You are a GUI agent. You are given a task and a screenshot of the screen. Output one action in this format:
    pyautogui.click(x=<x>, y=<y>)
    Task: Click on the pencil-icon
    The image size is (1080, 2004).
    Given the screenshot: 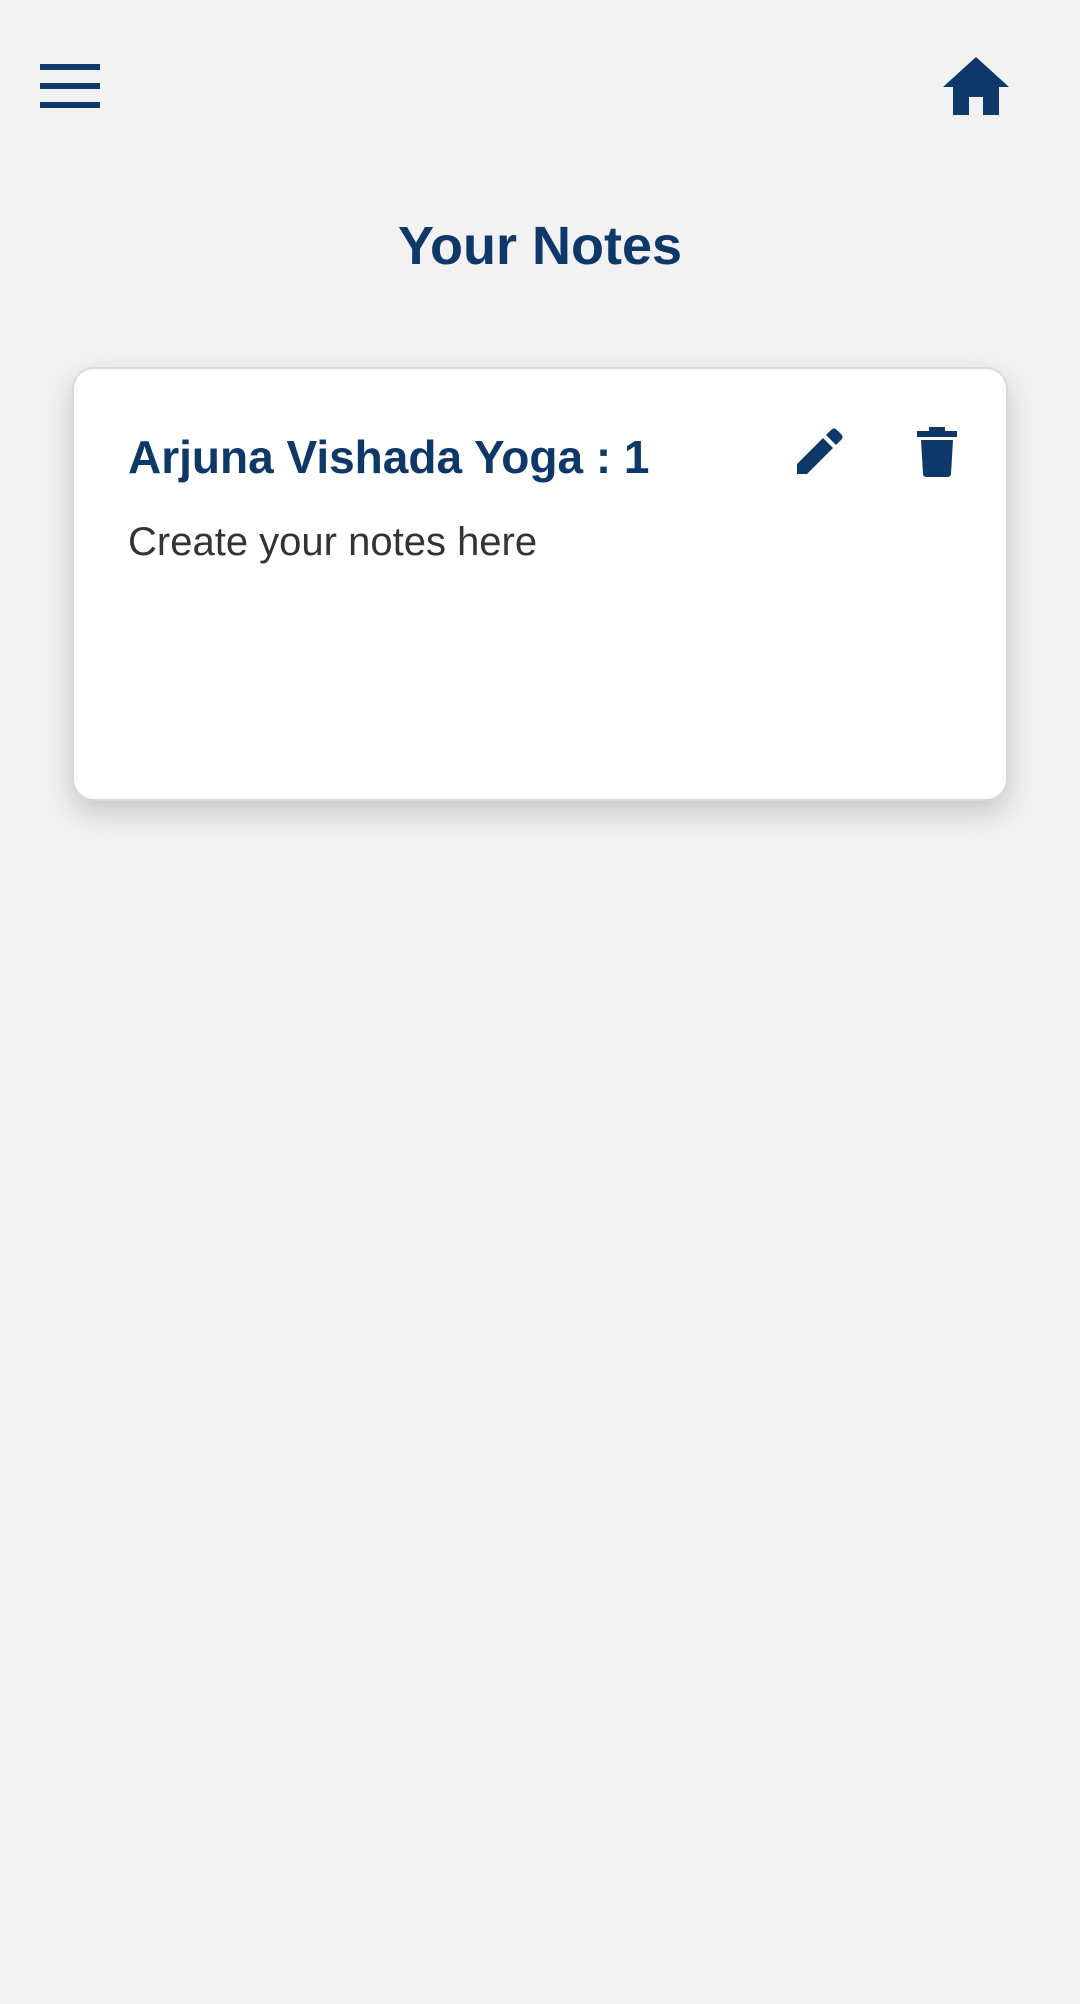 What is the action you would take?
    pyautogui.click(x=820, y=451)
    